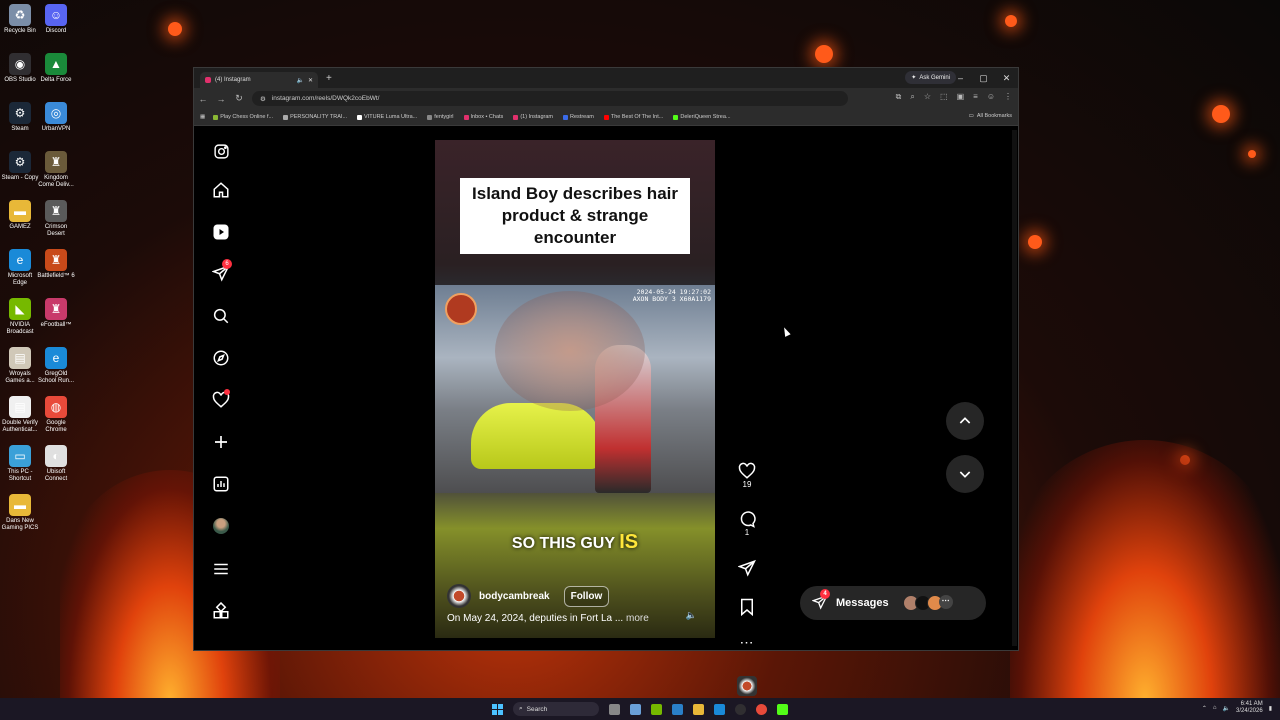  Describe the element at coordinates (440, 117) in the screenshot. I see `bookmark-item: fentygirl` at that location.